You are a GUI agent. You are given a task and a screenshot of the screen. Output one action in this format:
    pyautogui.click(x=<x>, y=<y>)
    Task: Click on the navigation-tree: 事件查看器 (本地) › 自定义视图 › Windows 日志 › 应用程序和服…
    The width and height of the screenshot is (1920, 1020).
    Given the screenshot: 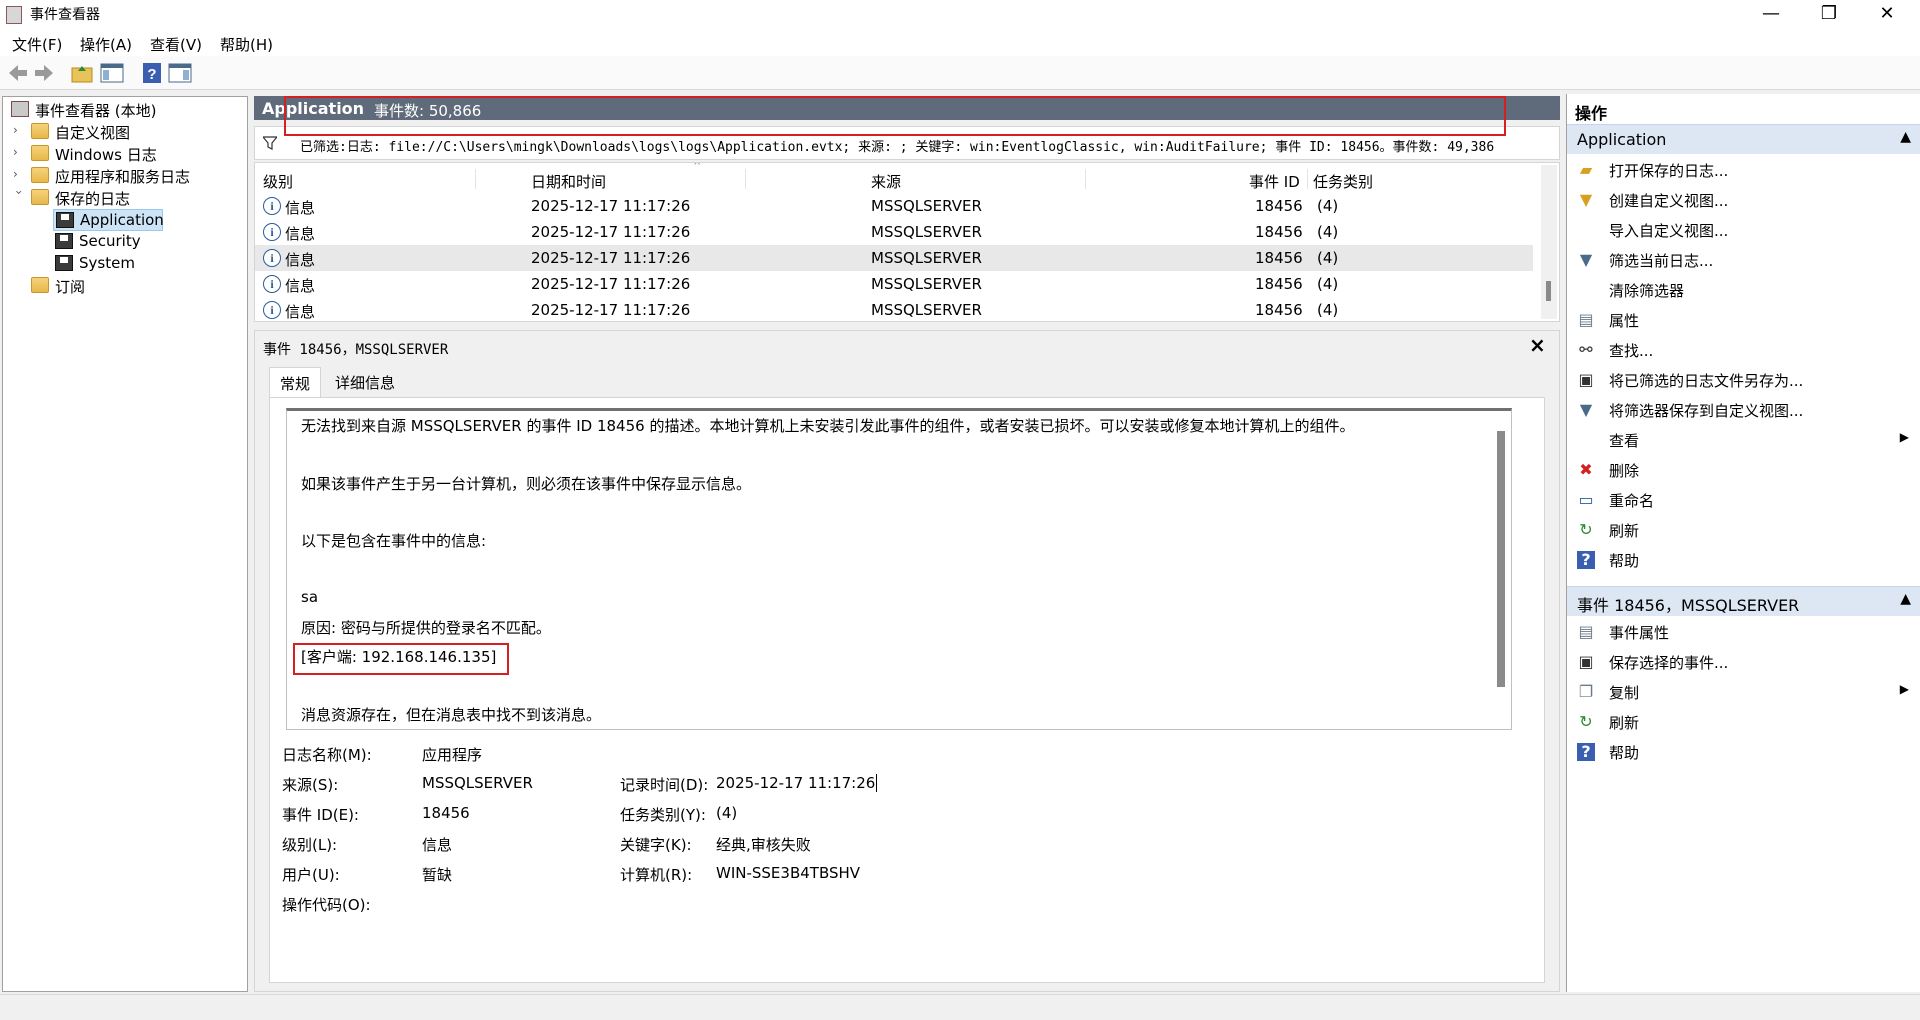 What is the action you would take?
    pyautogui.click(x=125, y=544)
    